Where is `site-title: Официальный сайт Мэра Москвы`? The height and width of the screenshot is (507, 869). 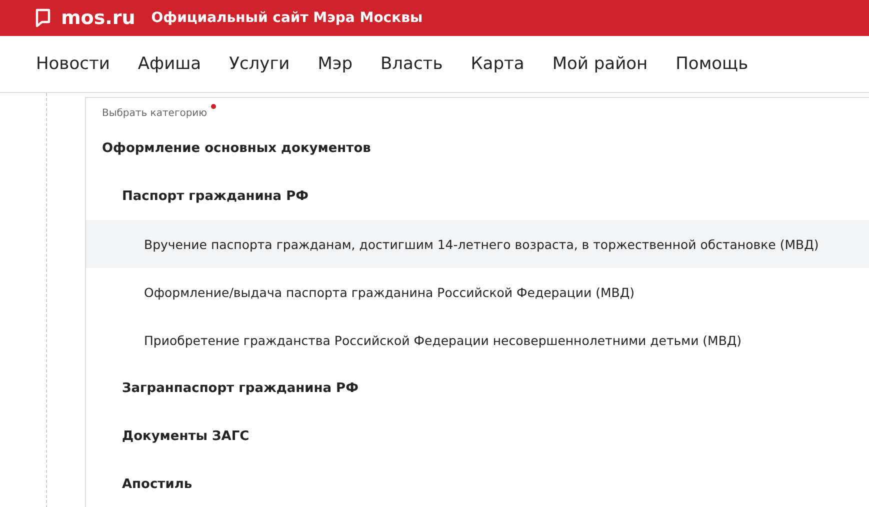
site-title: Официальный сайт Мэра Москвы is located at coordinates (287, 18).